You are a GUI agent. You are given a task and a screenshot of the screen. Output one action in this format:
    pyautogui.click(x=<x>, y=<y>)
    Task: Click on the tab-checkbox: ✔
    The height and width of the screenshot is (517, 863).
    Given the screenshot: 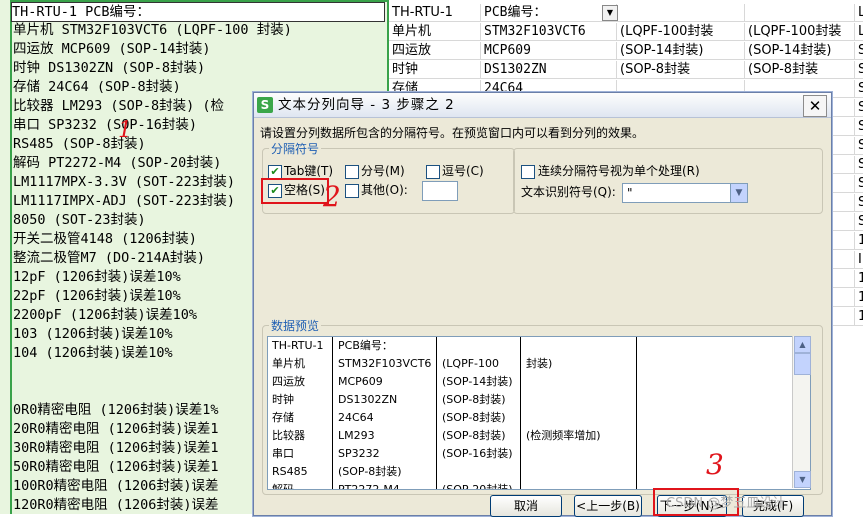 What is the action you would take?
    pyautogui.click(x=275, y=172)
    